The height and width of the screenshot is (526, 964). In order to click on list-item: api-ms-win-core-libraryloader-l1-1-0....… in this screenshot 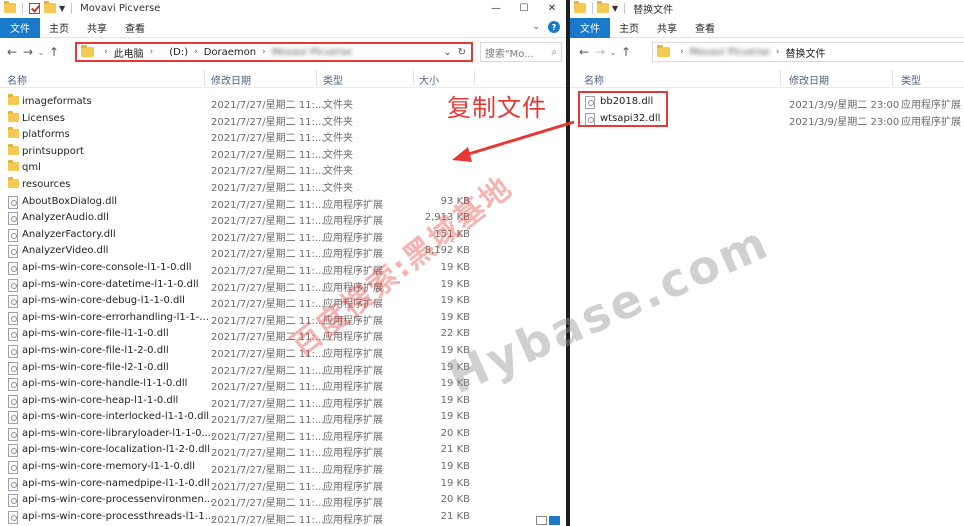, I will do `click(283, 434)`.